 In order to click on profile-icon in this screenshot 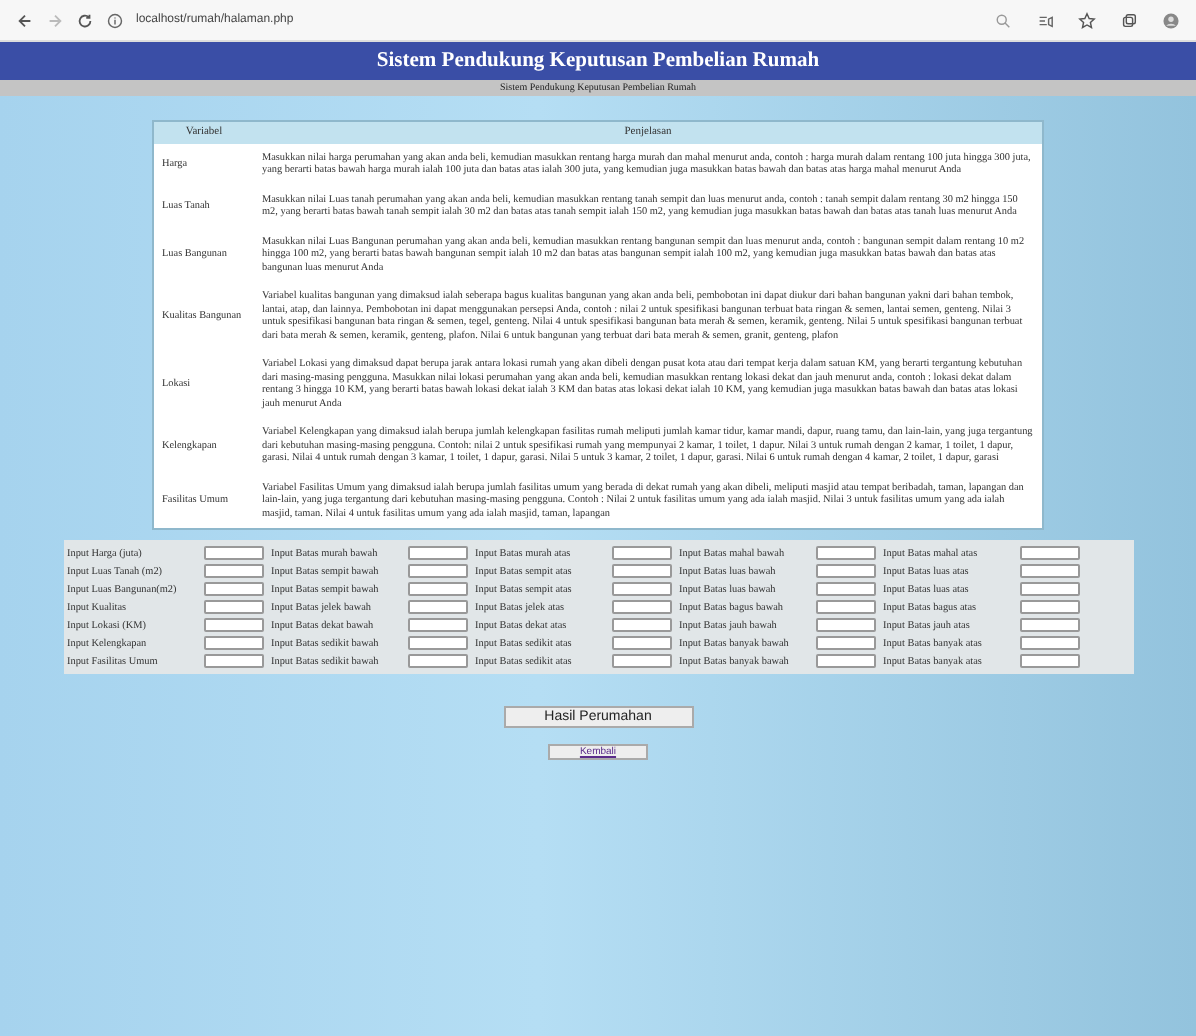, I will do `click(1171, 20)`.